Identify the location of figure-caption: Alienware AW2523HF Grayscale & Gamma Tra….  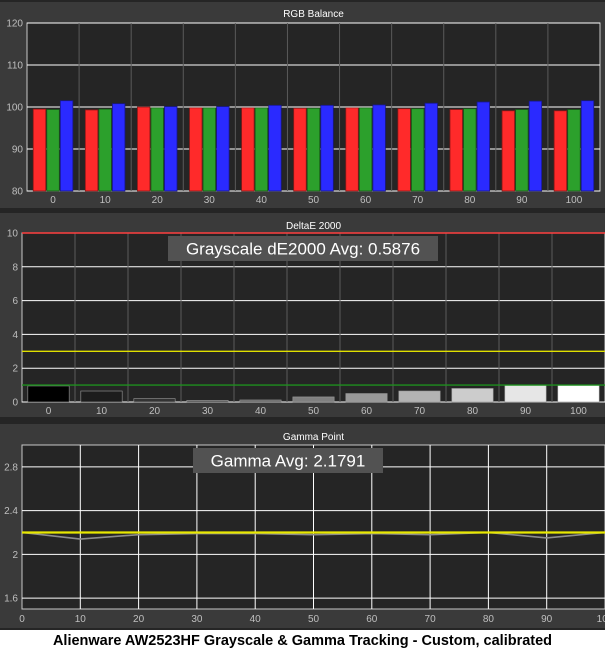
(302, 641).